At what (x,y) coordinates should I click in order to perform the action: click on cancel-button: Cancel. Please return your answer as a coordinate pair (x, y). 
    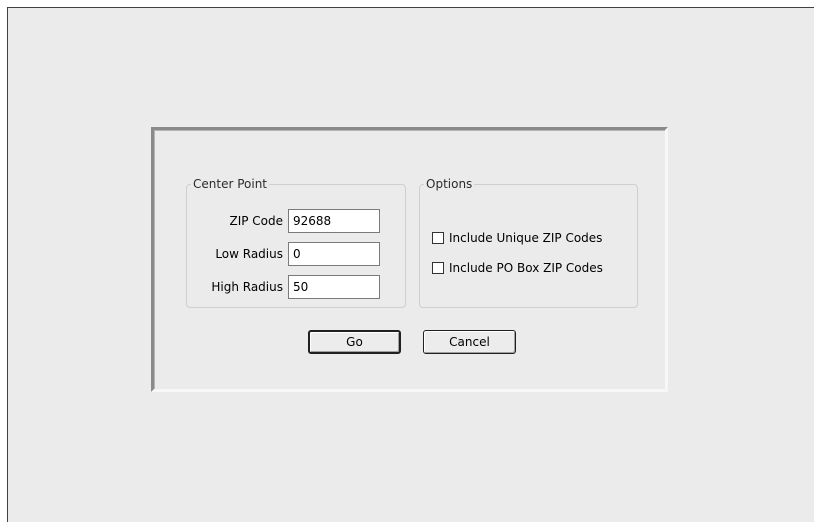
    Looking at the image, I should click on (469, 342).